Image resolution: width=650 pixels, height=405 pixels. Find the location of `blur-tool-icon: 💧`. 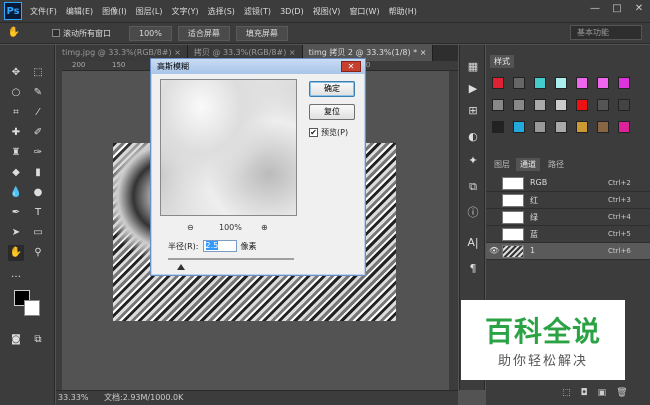

blur-tool-icon: 💧 is located at coordinates (16, 193).